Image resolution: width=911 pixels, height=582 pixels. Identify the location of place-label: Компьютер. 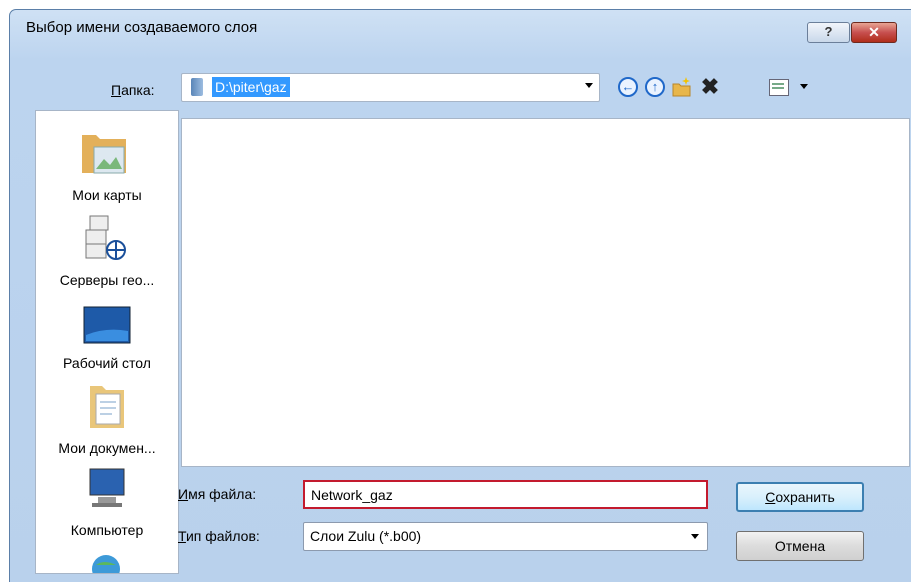
(107, 530).